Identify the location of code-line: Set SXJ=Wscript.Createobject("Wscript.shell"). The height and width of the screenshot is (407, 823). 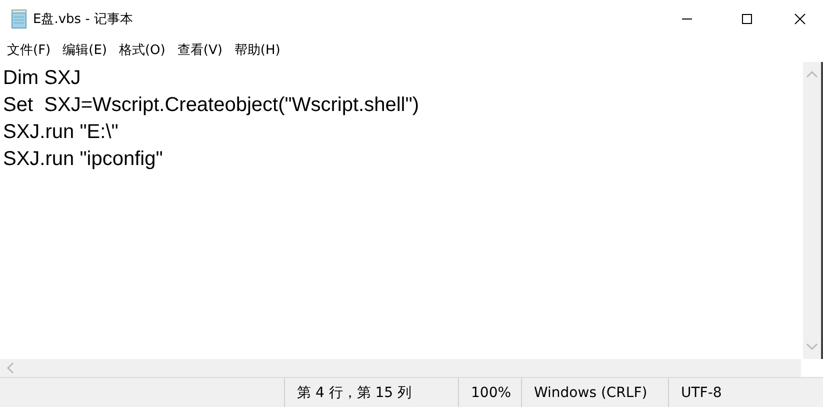
(211, 105).